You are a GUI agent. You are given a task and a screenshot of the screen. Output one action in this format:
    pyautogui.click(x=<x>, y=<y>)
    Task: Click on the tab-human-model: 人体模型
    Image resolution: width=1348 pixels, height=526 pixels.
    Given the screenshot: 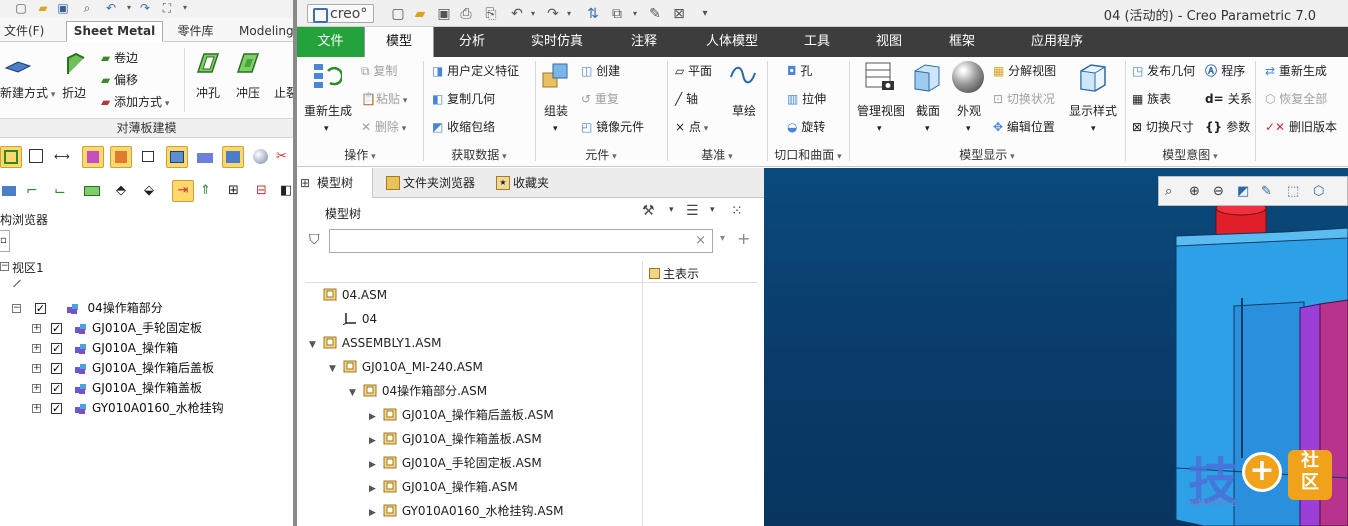 What is the action you would take?
    pyautogui.click(x=732, y=42)
    